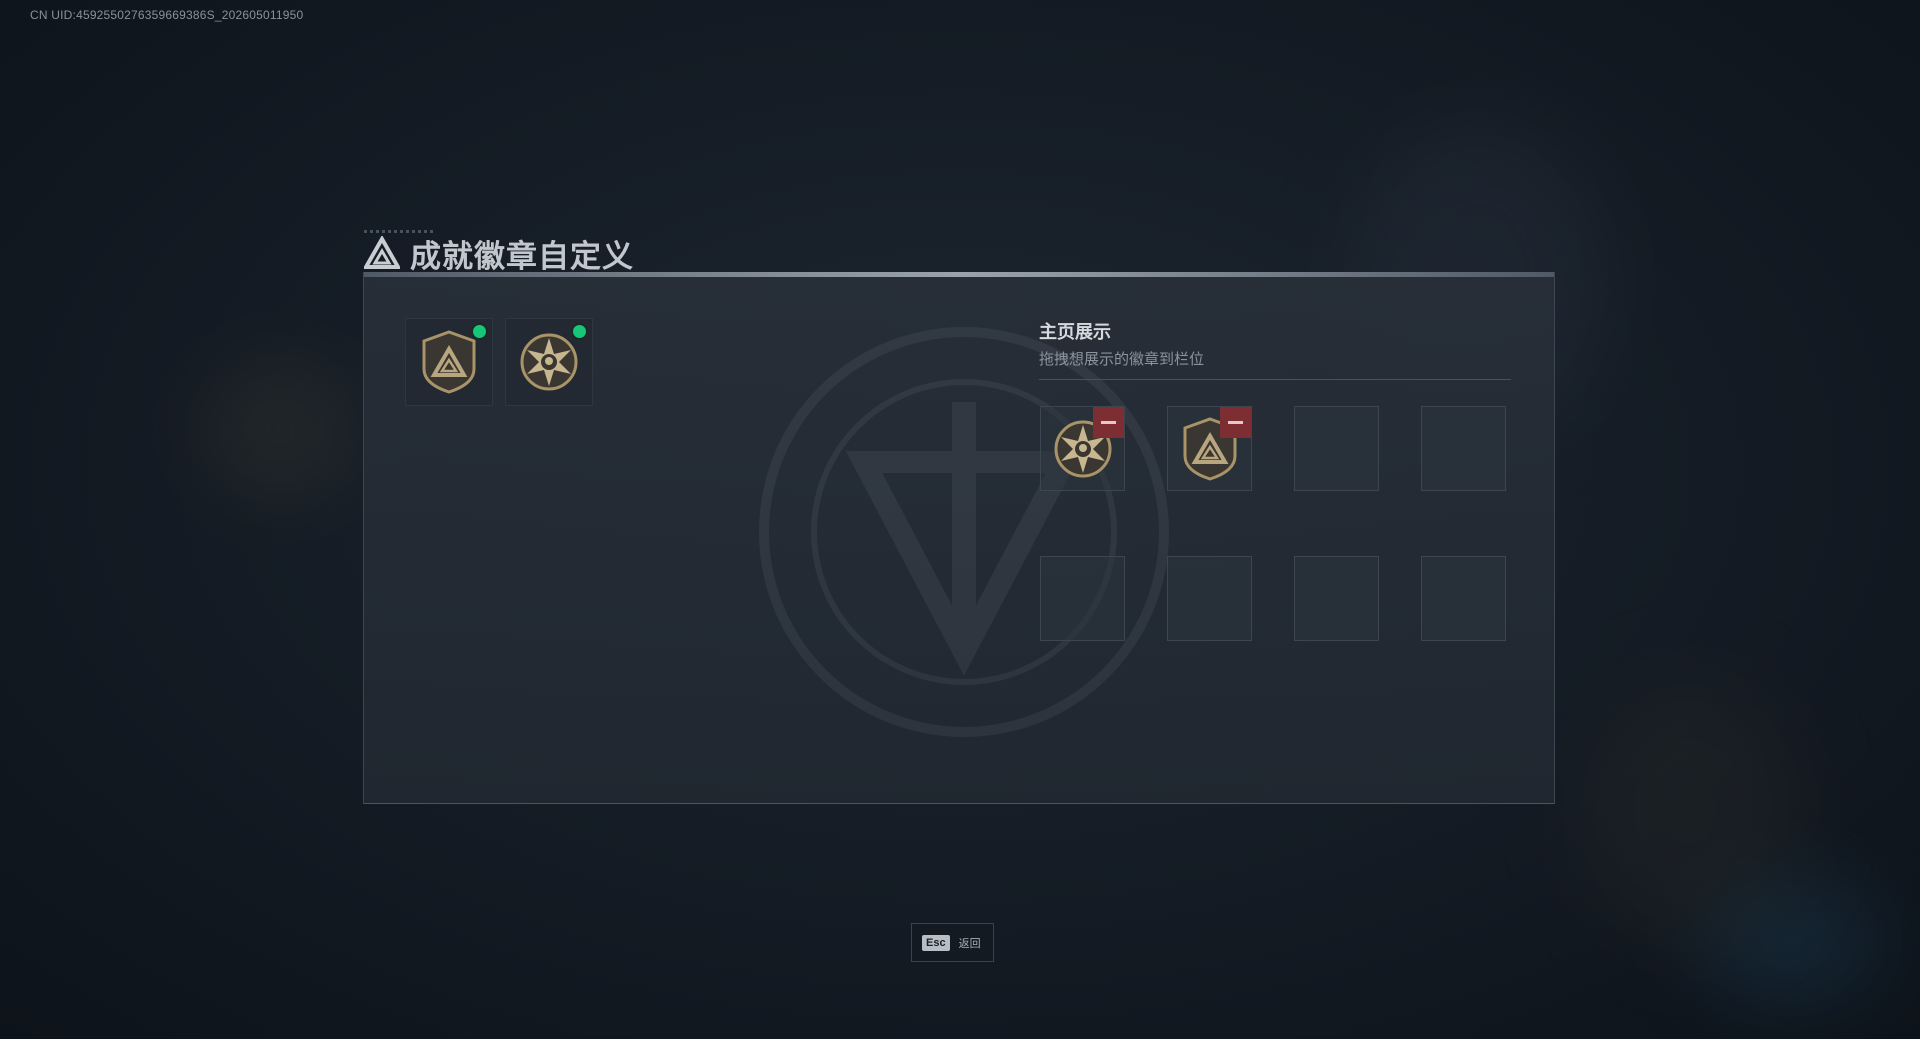 The height and width of the screenshot is (1039, 1920). I want to click on divider, so click(1275, 379).